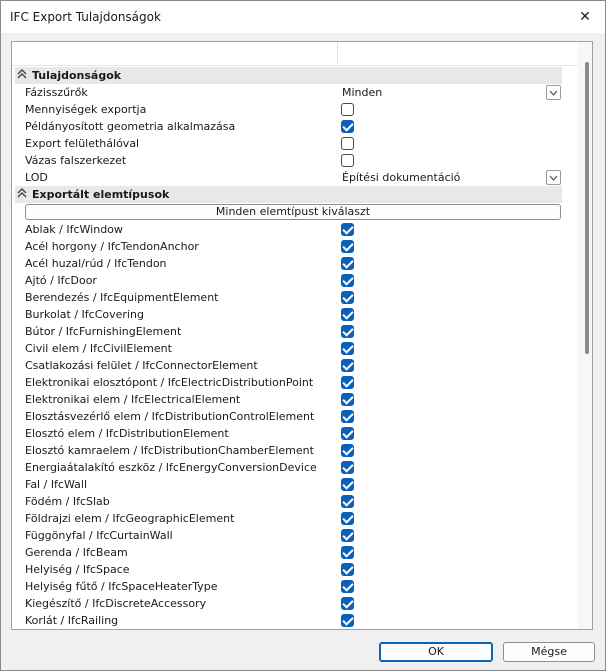  I want to click on element-type-row: Födém / IfcSlab, so click(293, 501).